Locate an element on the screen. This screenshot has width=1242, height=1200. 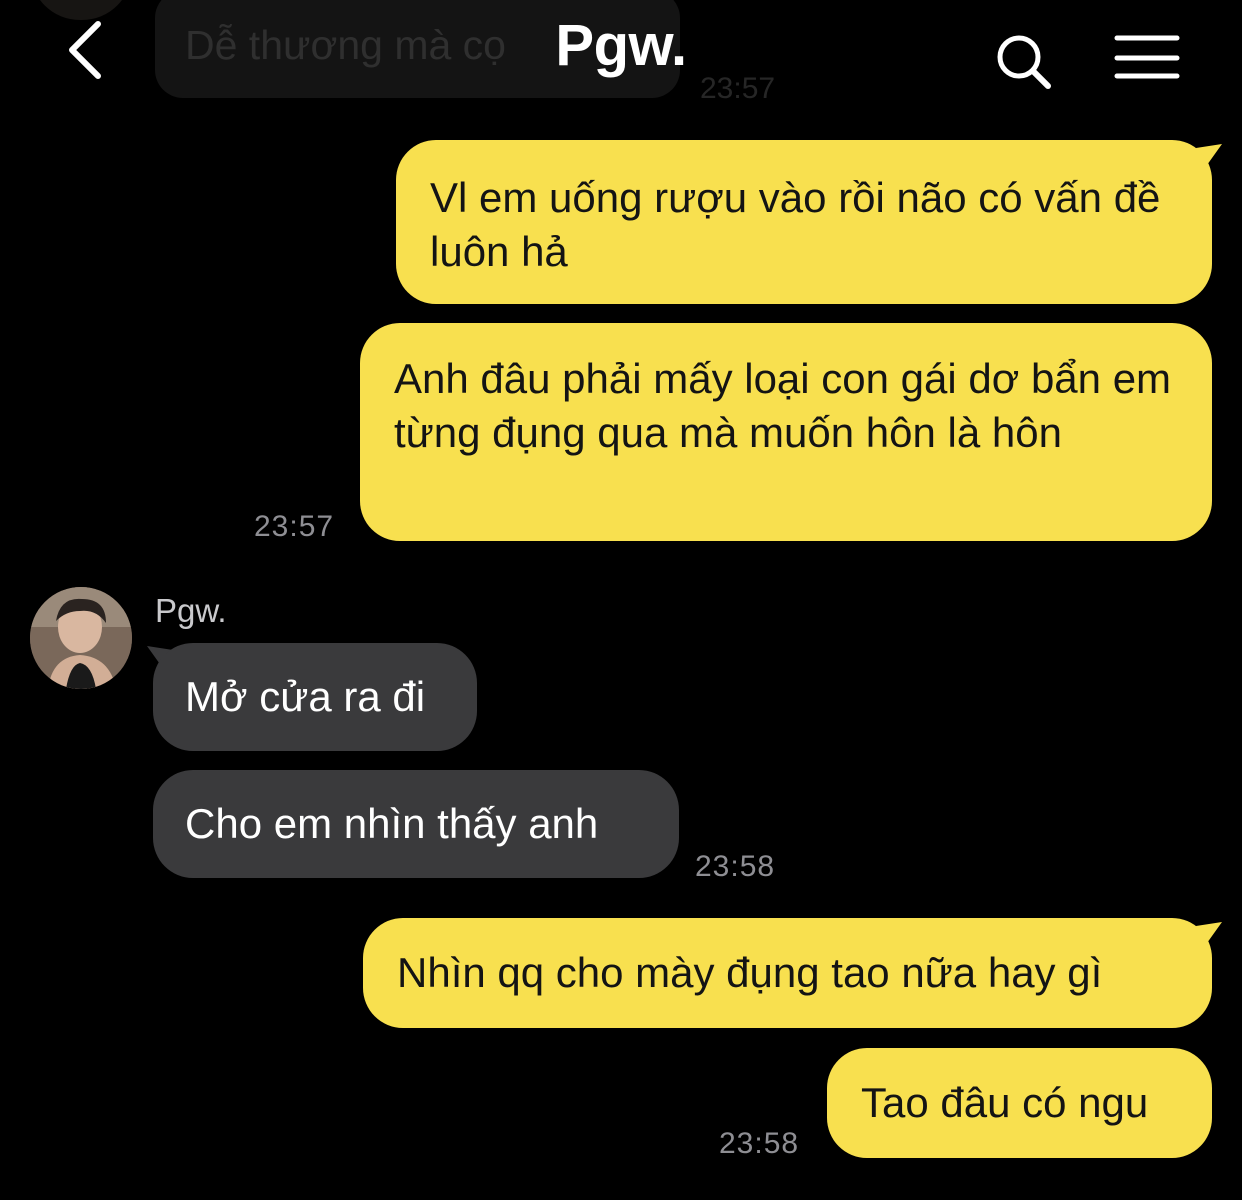
message-text: Tao đâu có ngu is located at coordinates (1005, 1102).